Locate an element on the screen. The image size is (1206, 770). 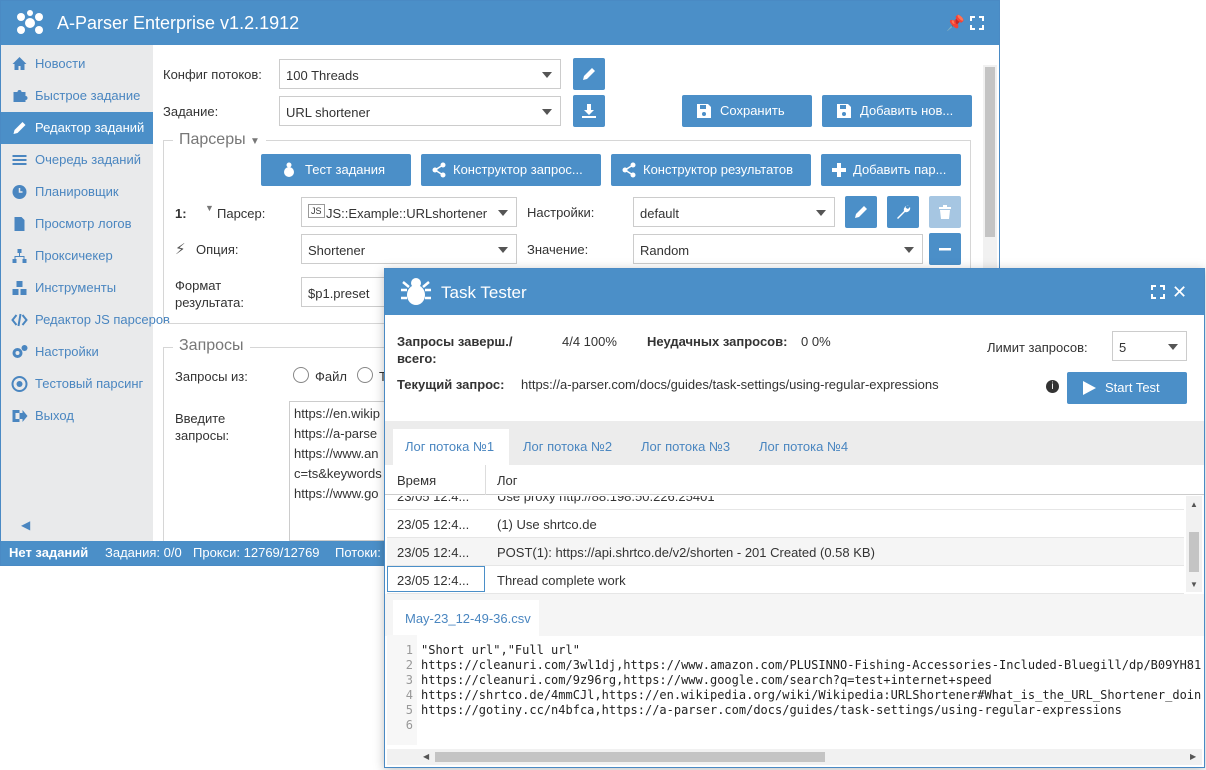
value-value: Random is located at coordinates (665, 250).